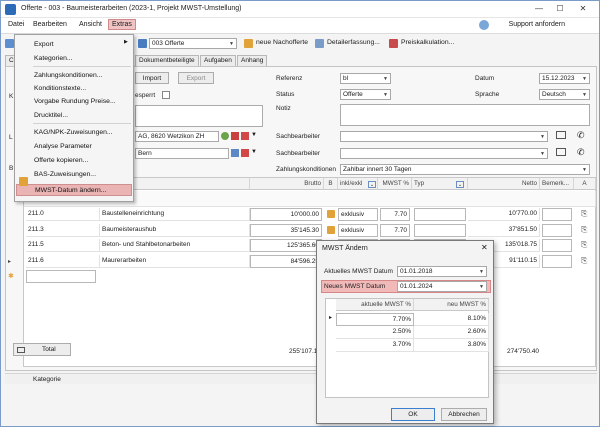 Image resolution: width=600 pixels, height=427 pixels. Describe the element at coordinates (177, 136) in the screenshot. I see `address-field: AG, 8620 Wetzikon ZH` at that location.